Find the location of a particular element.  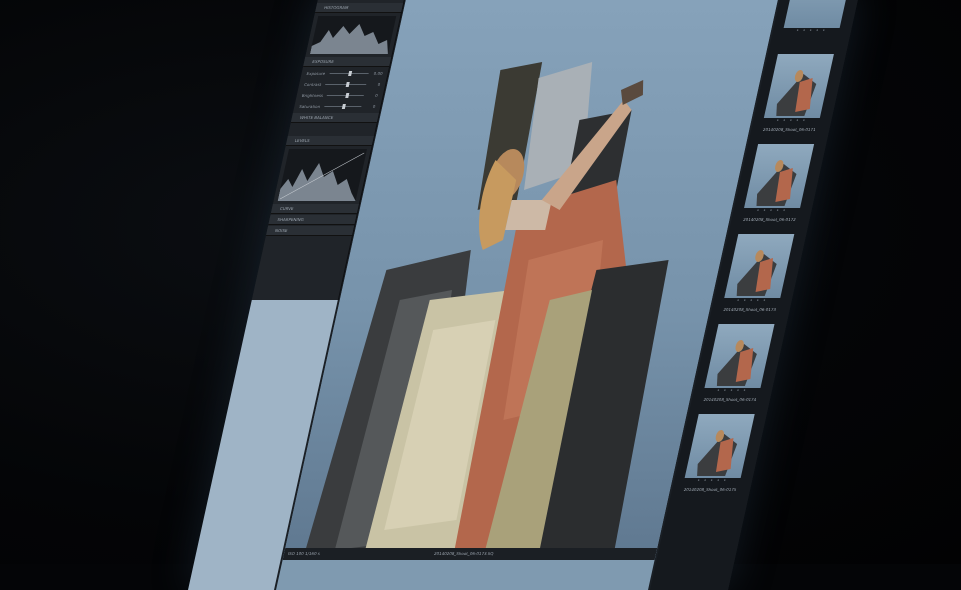

slider-value: 0.00 is located at coordinates (378, 73).